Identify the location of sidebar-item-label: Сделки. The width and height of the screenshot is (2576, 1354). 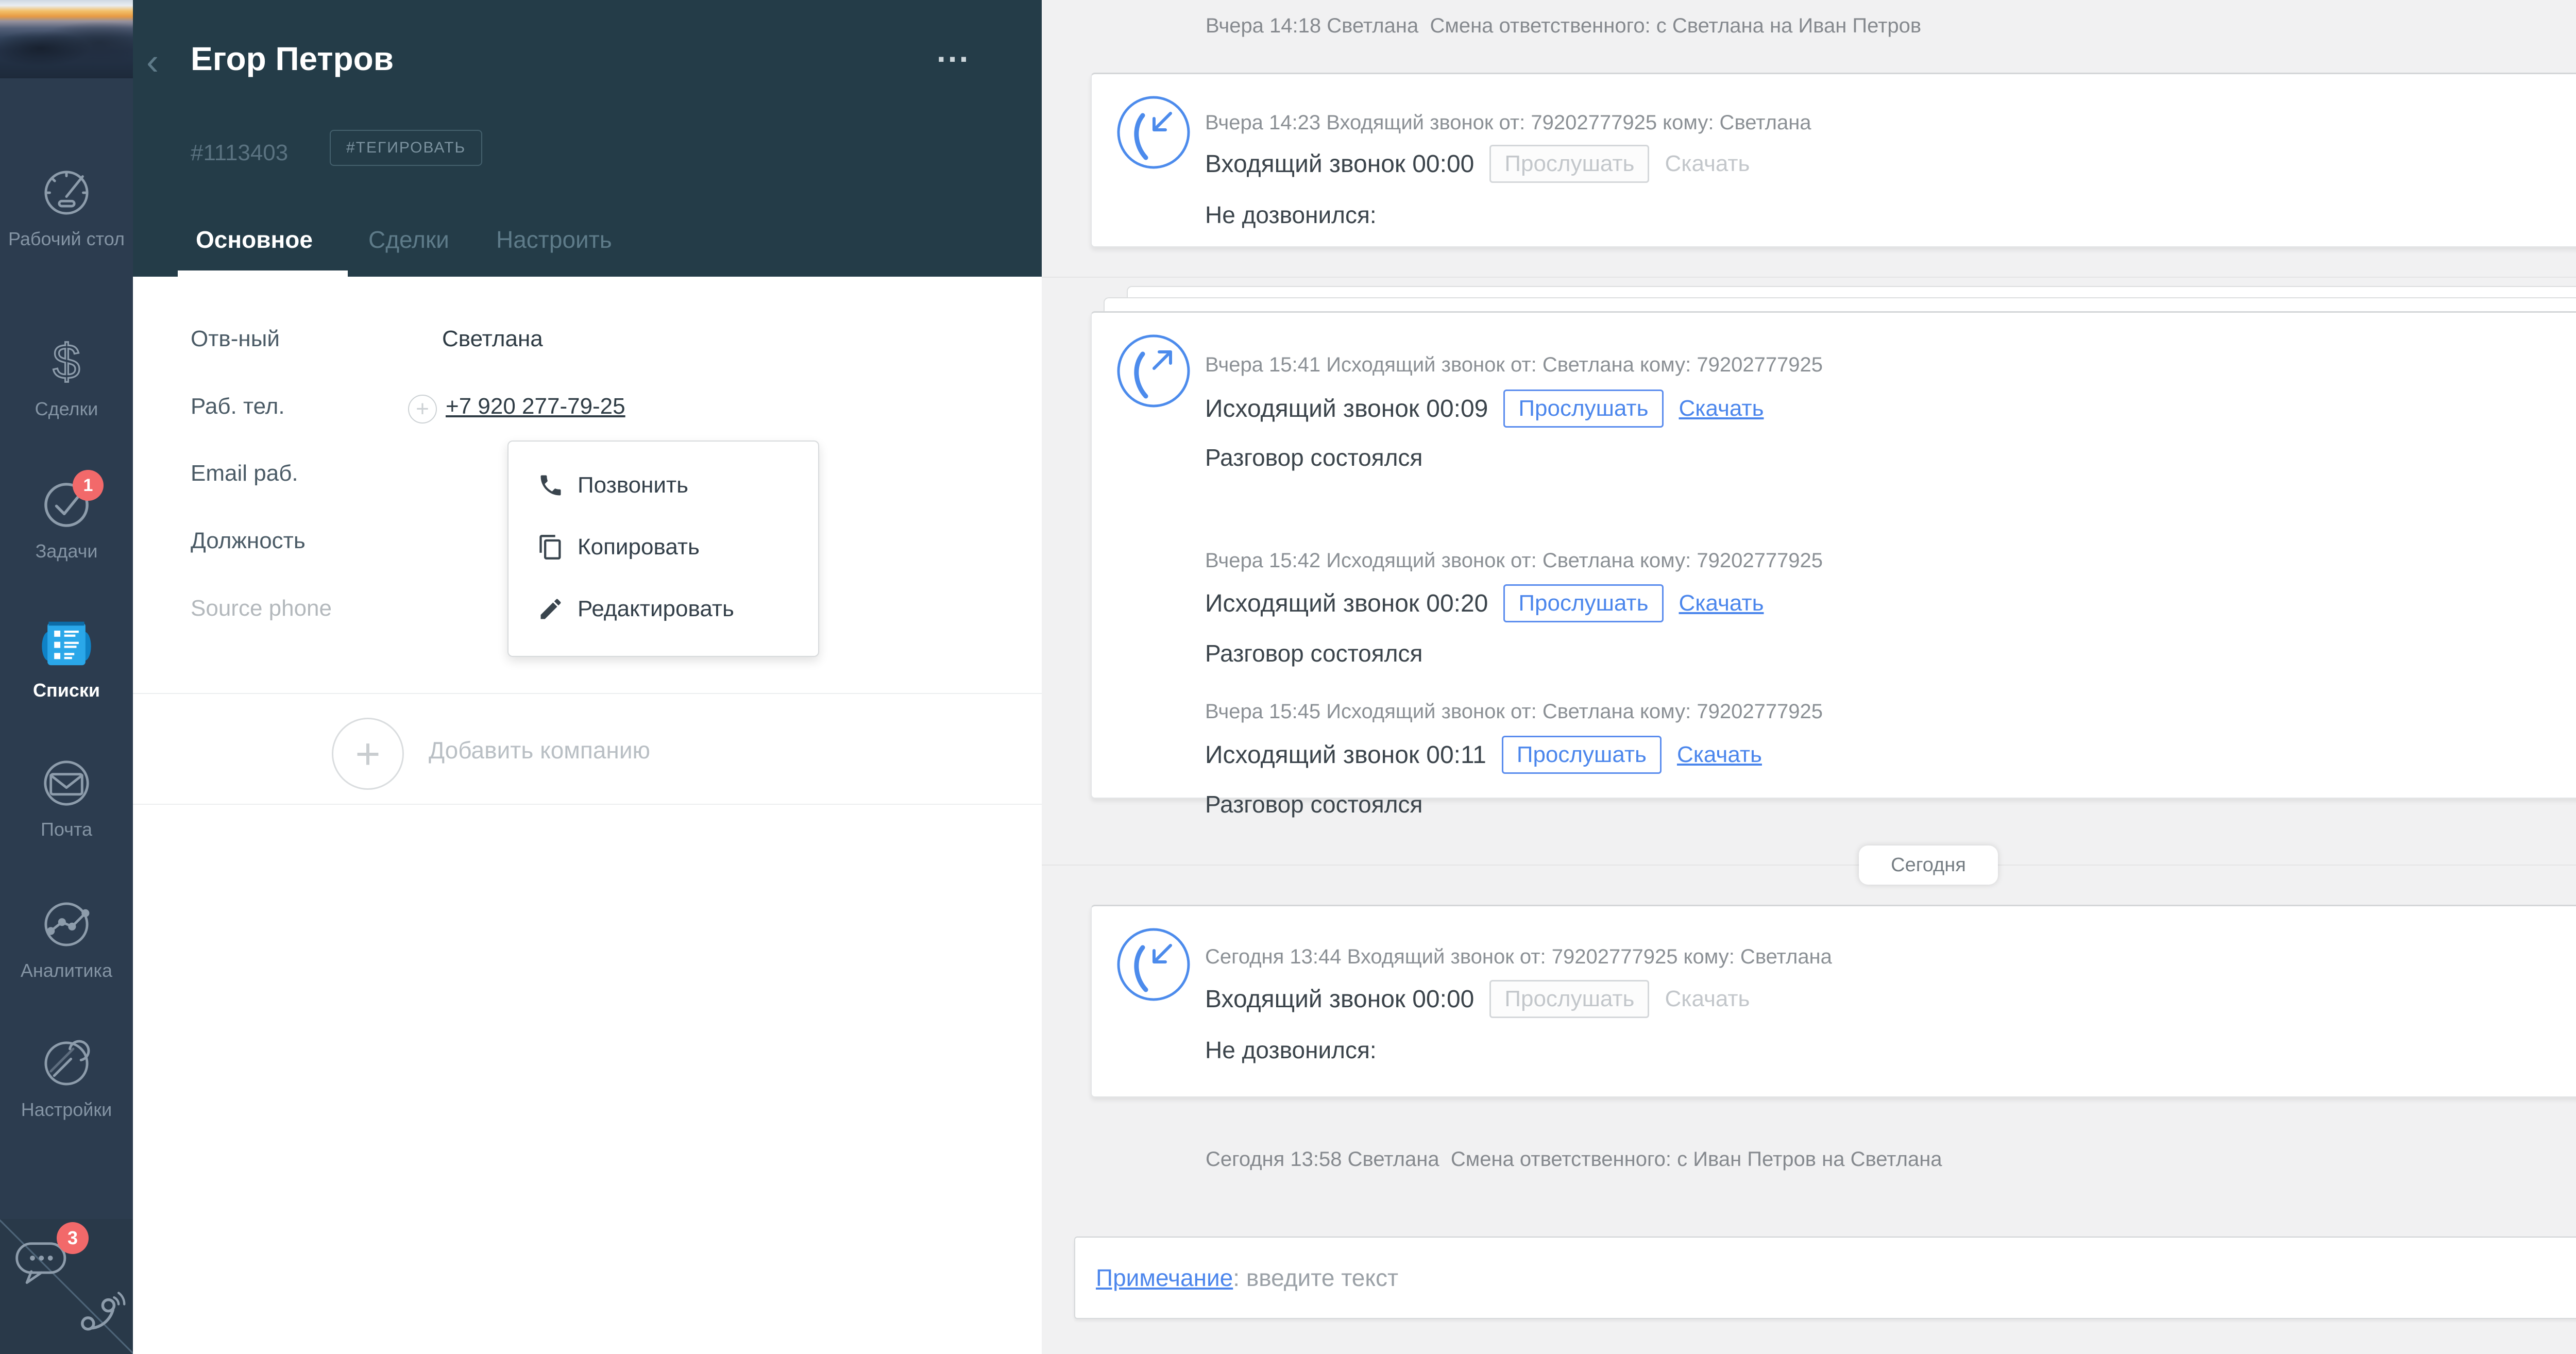
(66, 408).